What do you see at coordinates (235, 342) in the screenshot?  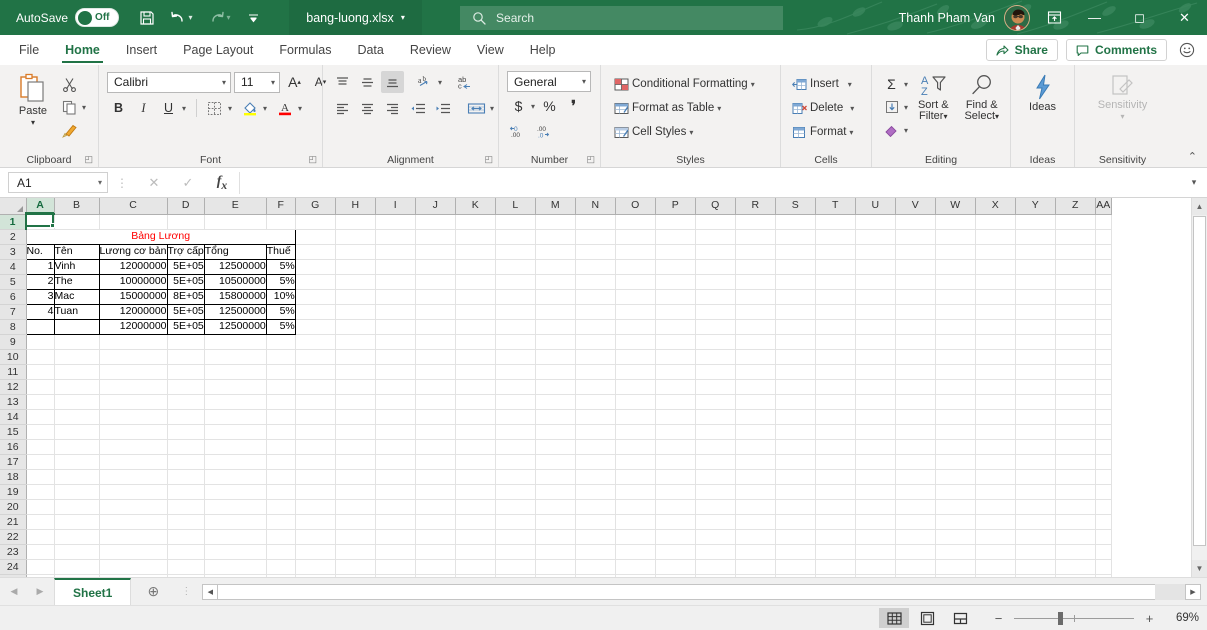 I see `cell-E9` at bounding box center [235, 342].